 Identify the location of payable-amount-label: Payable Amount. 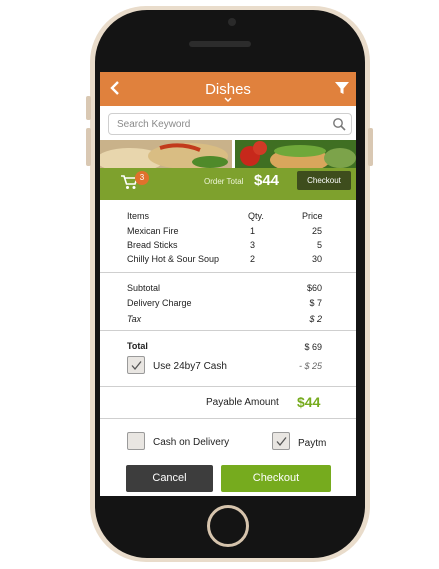
(242, 402).